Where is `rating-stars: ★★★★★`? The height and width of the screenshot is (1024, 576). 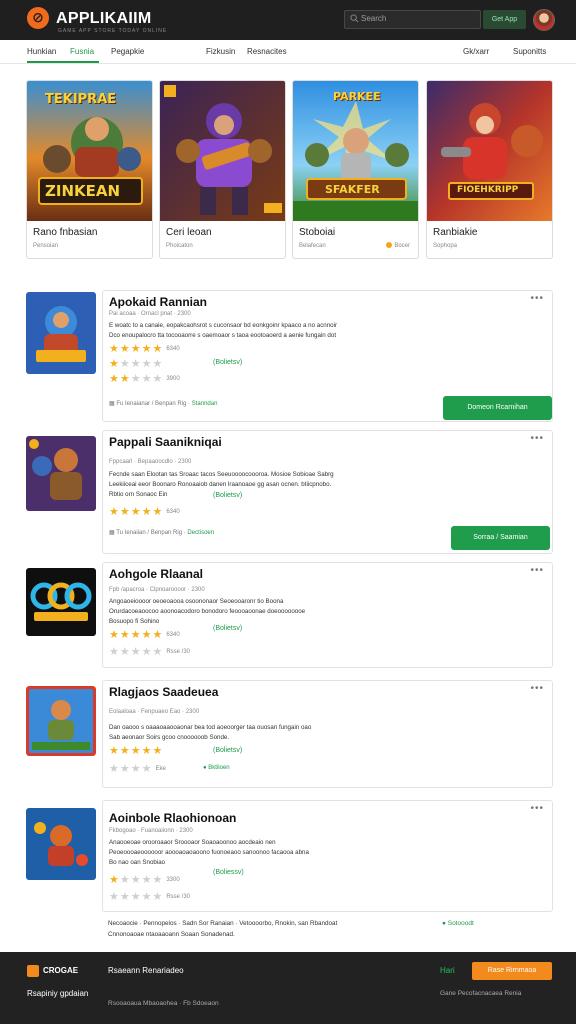 rating-stars: ★★★★★ is located at coordinates (136, 751).